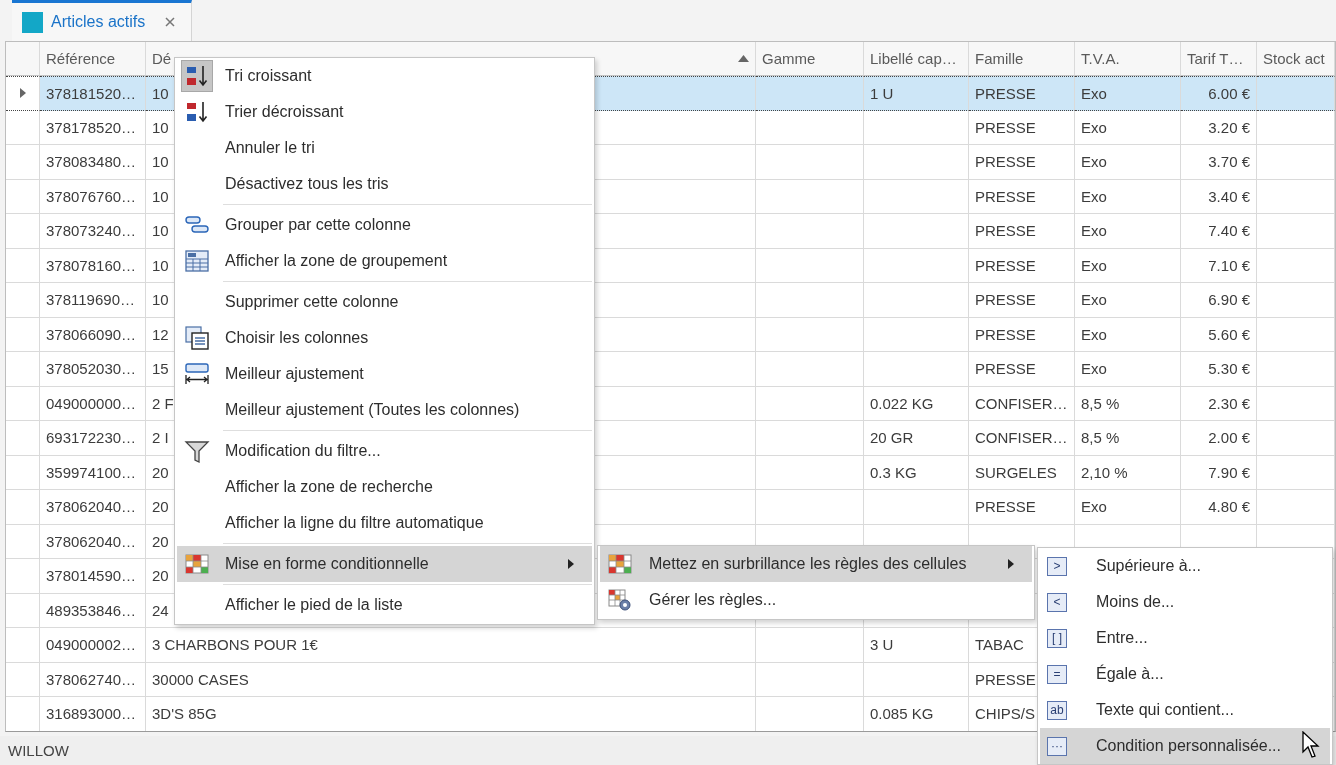 This screenshot has height=765, width=1336. Describe the element at coordinates (1057, 710) in the screenshot. I see `symbol-icon: ab` at that location.